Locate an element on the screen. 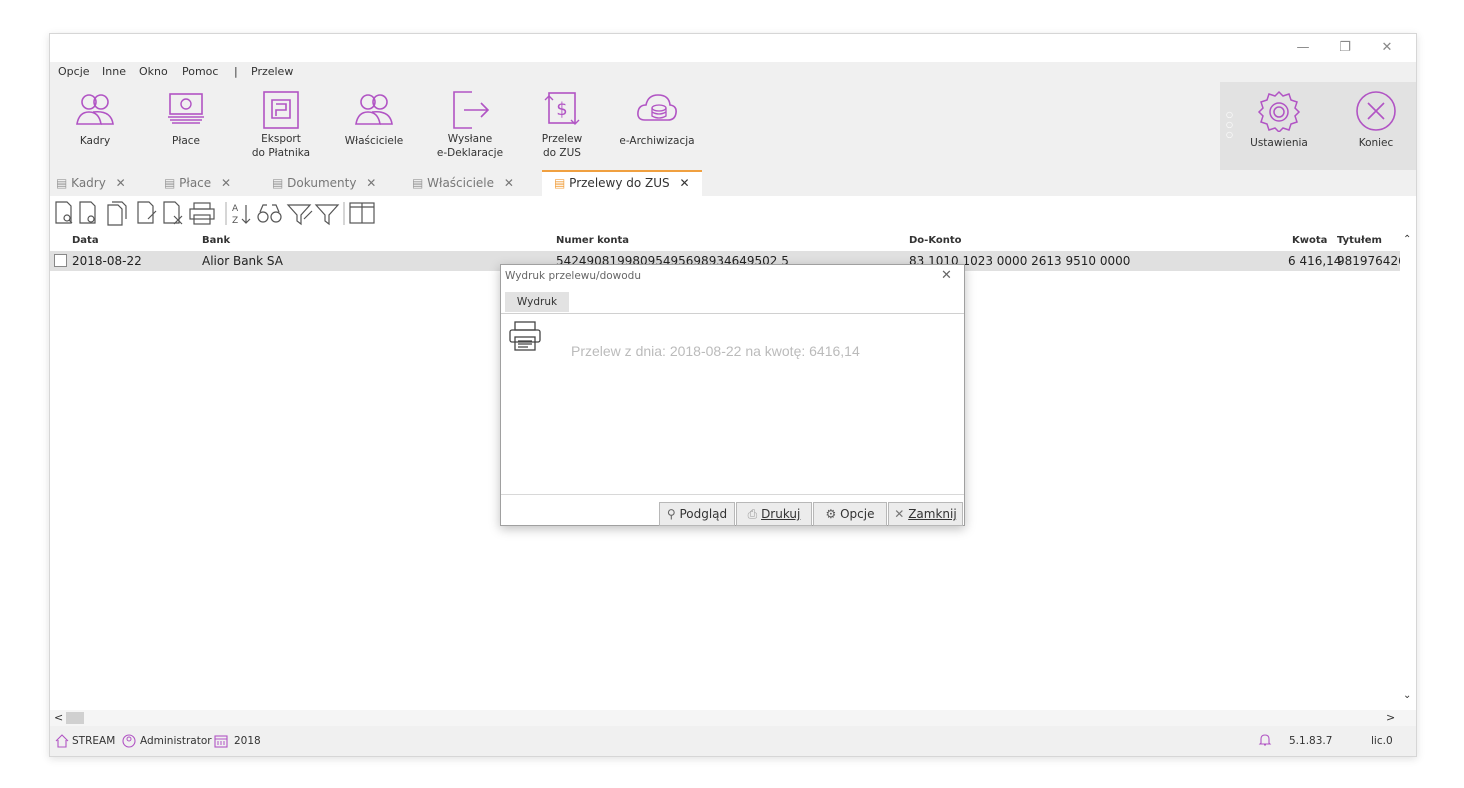 Image resolution: width=1464 pixels, height=788 pixels. copy-doc-icon is located at coordinates (117, 213).